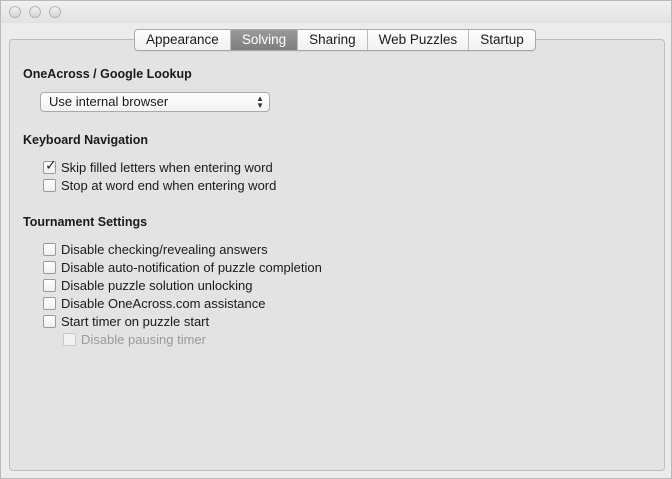 Image resolution: width=672 pixels, height=479 pixels. Describe the element at coordinates (85, 222) in the screenshot. I see `tournament-section-title: Tournament Settings` at that location.